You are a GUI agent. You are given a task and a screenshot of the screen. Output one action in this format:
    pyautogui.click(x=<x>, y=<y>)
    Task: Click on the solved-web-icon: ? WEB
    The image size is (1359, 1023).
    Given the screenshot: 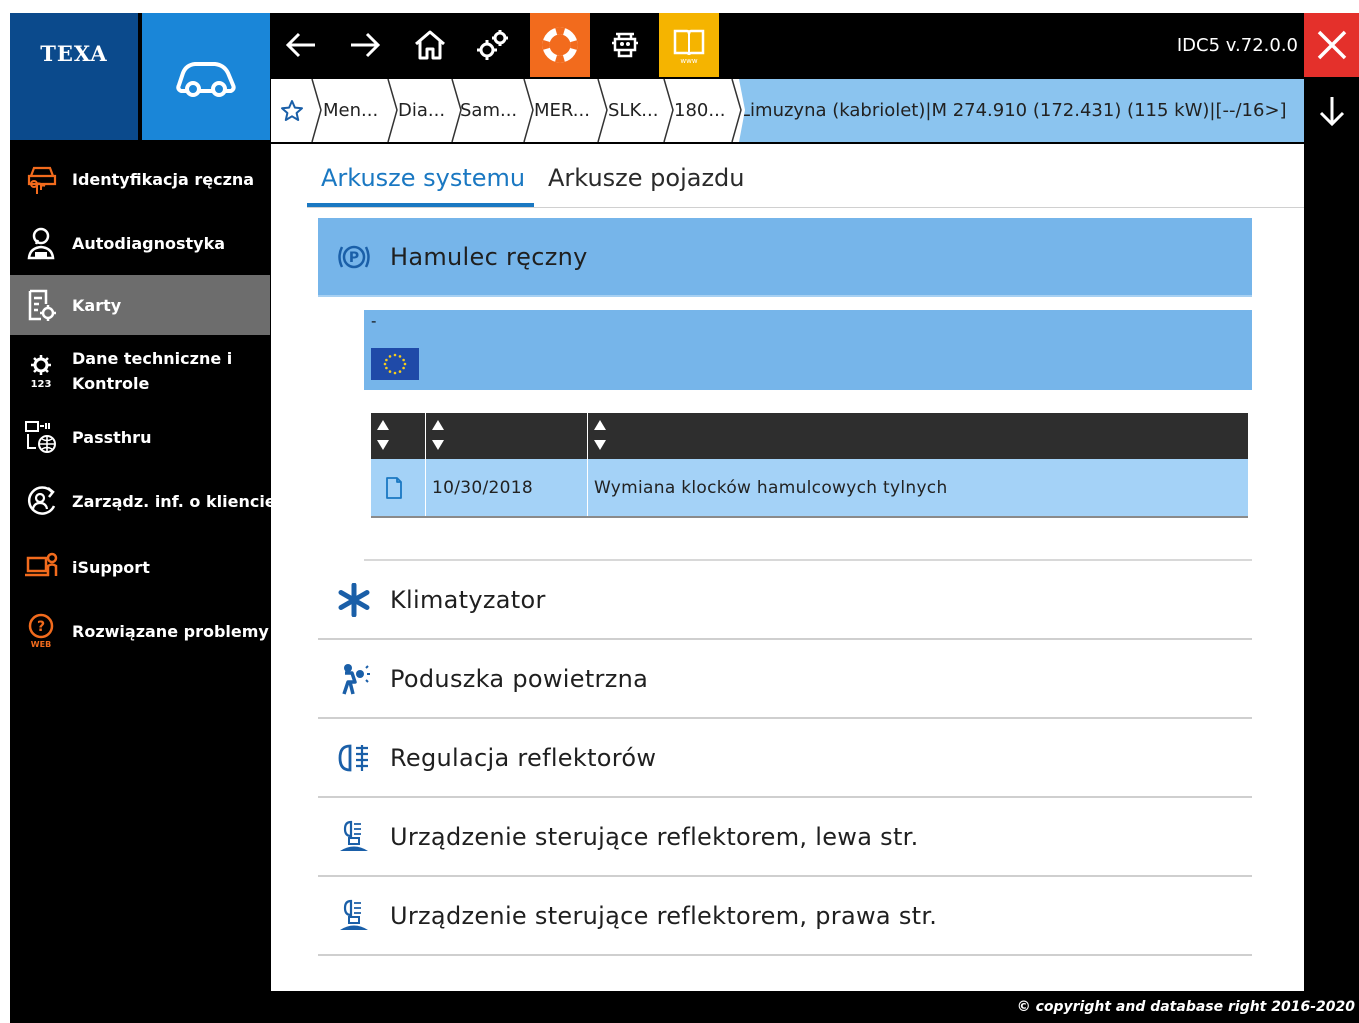 What is the action you would take?
    pyautogui.click(x=41, y=631)
    